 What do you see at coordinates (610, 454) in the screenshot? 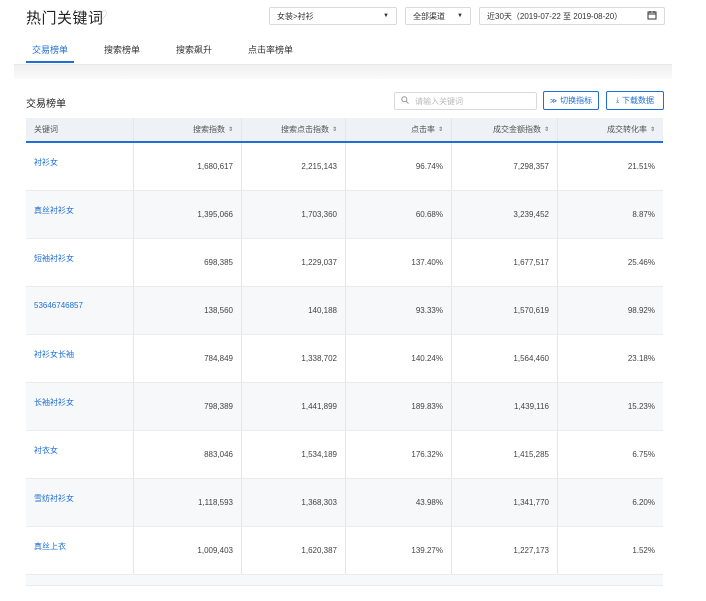
I see `conversion-rate-cell: 6.75%` at bounding box center [610, 454].